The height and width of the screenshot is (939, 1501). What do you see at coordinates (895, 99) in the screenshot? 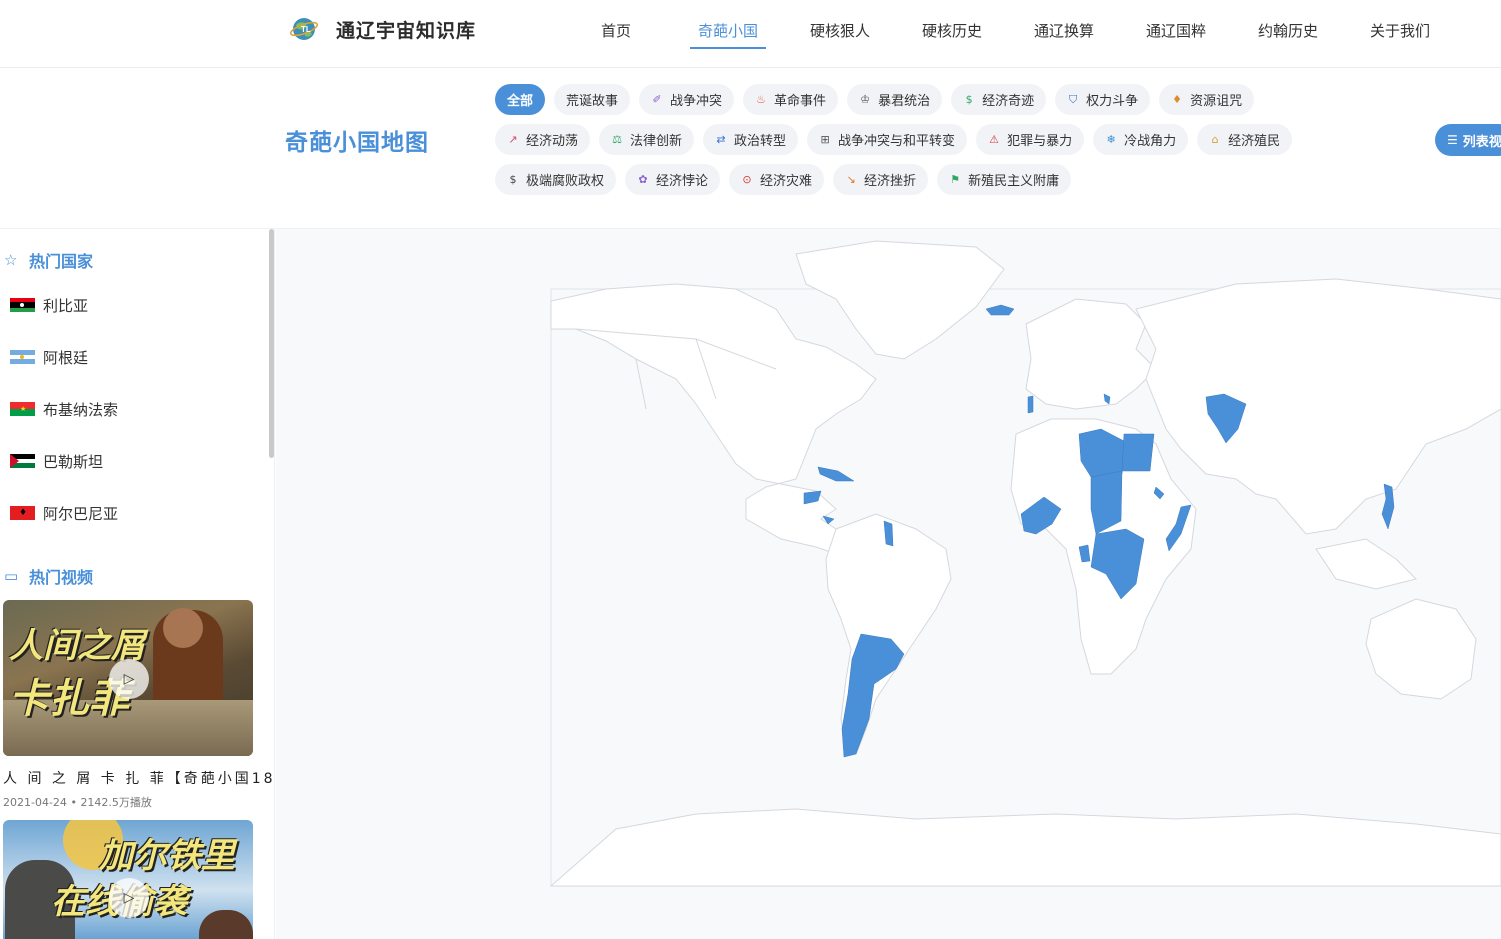
I see `filter-tag: ♔ 暴君统治` at bounding box center [895, 99].